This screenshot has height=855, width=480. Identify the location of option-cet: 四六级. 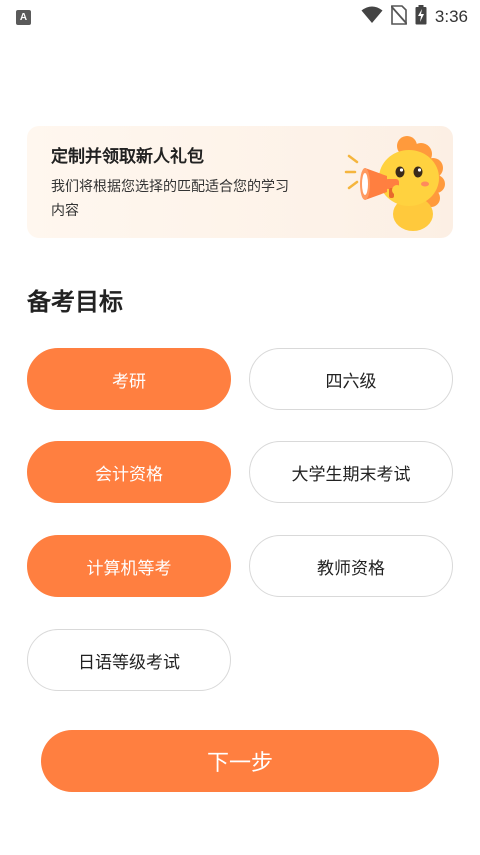
(351, 379).